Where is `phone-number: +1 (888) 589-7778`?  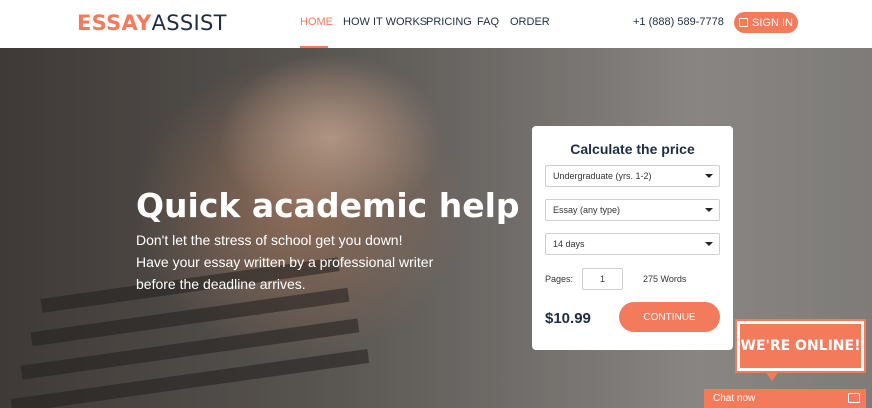
phone-number: +1 (888) 589-7778 is located at coordinates (678, 22).